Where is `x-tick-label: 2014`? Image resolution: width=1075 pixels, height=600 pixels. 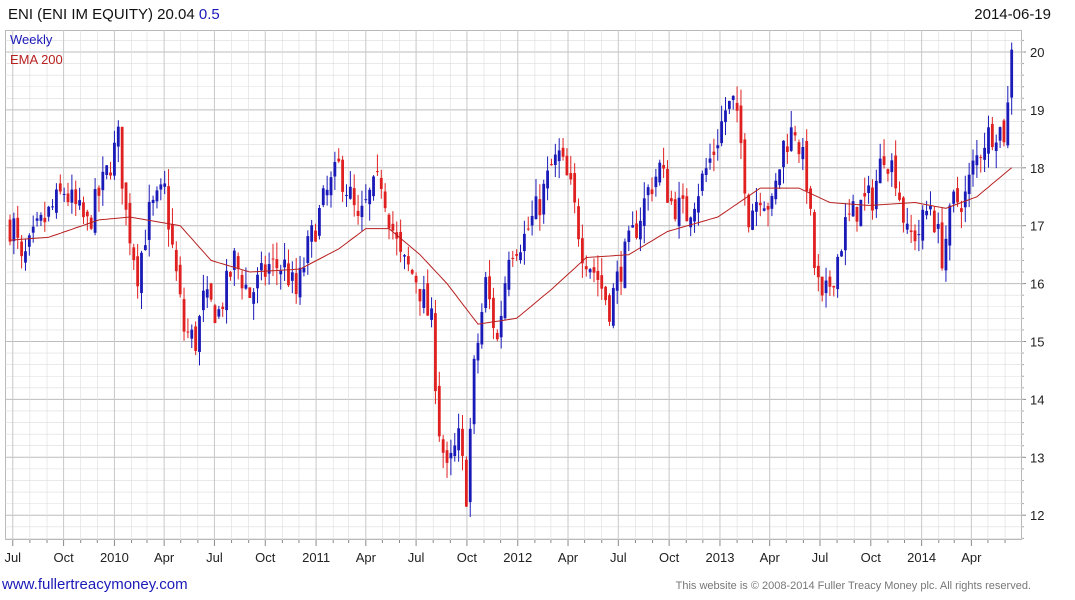 x-tick-label: 2014 is located at coordinates (921, 557).